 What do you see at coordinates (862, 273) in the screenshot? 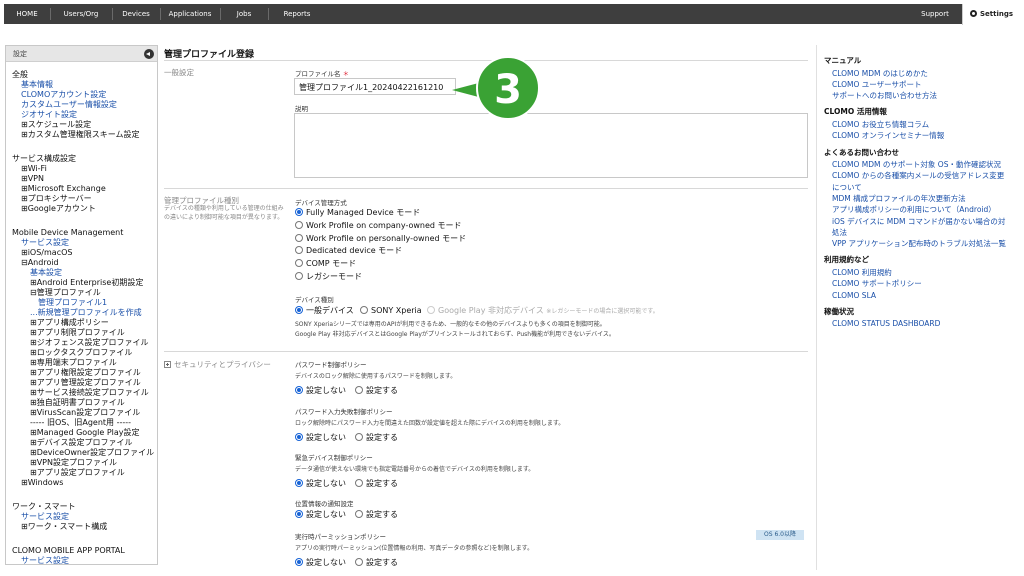
I see `help-link: CLOMO 利用規約` at bounding box center [862, 273].